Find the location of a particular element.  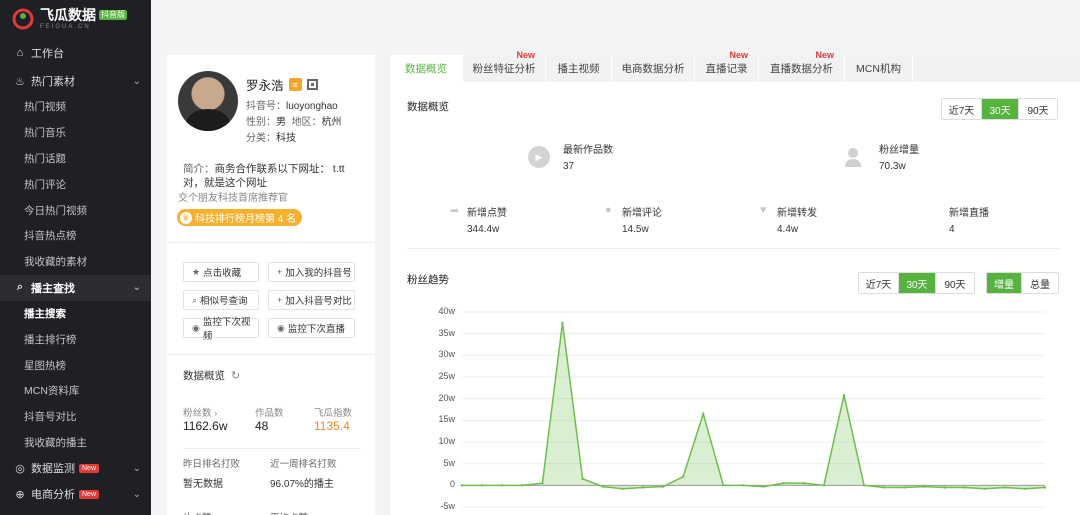

action-button-2: ⌕ 相似号查询 is located at coordinates (221, 300).